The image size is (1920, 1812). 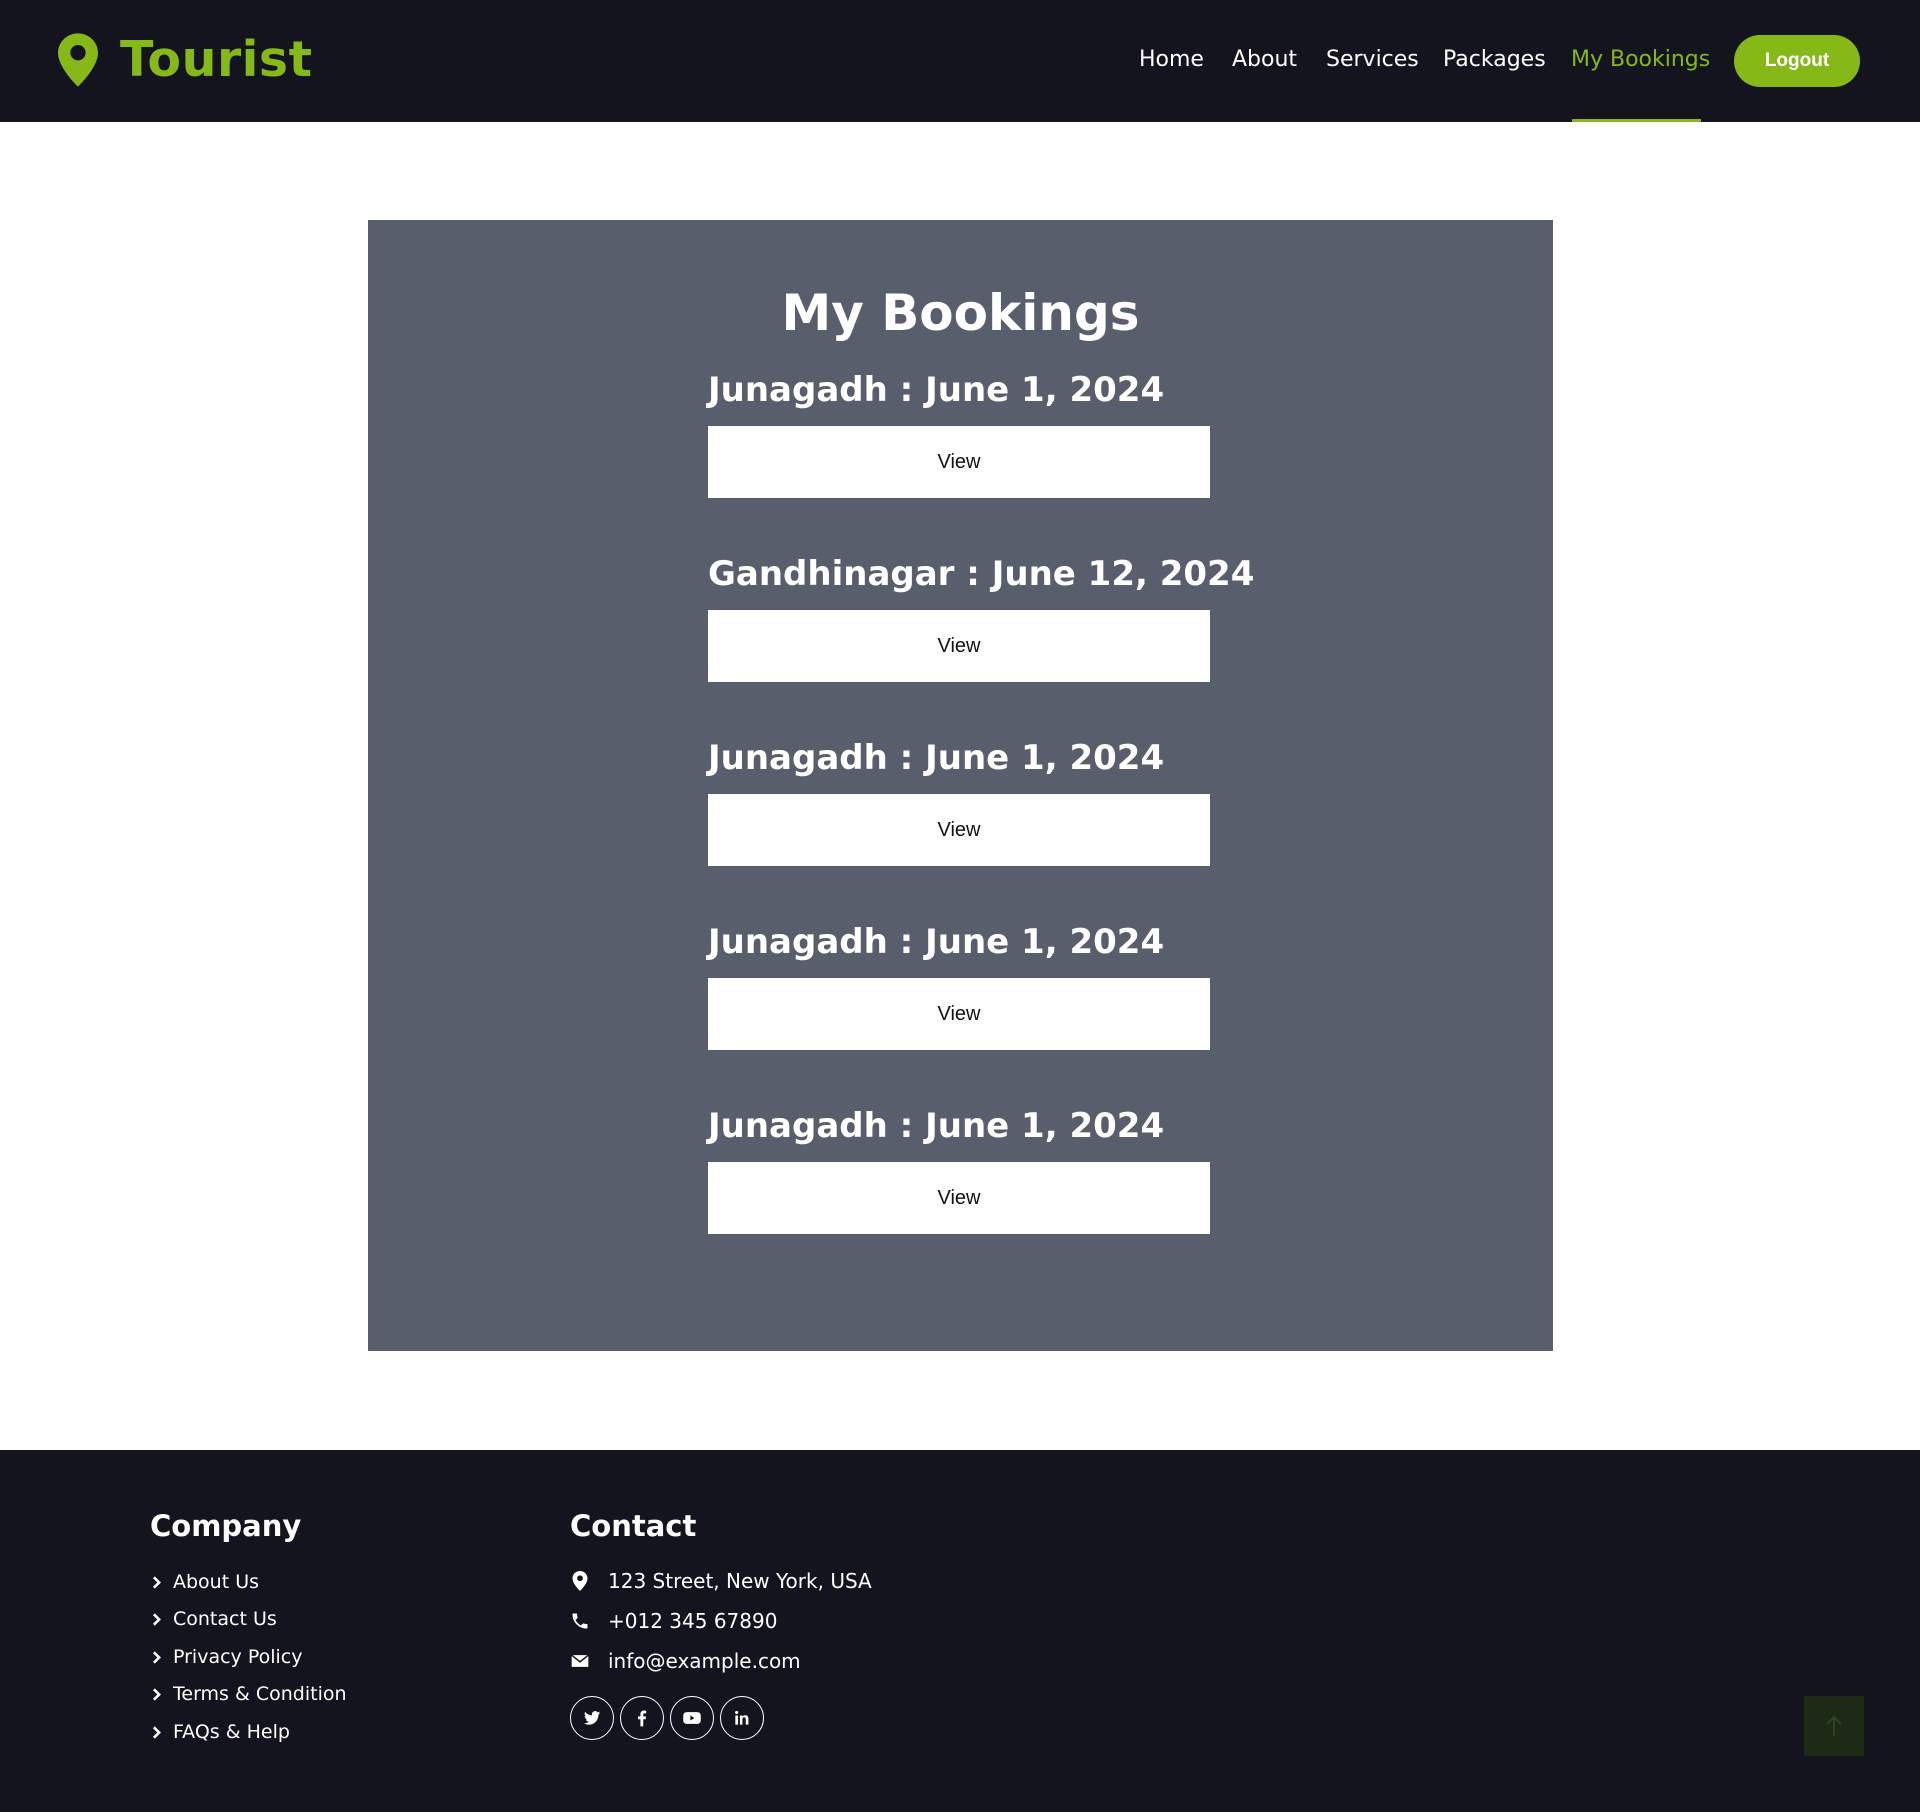 I want to click on facebook-button, so click(x=642, y=1718).